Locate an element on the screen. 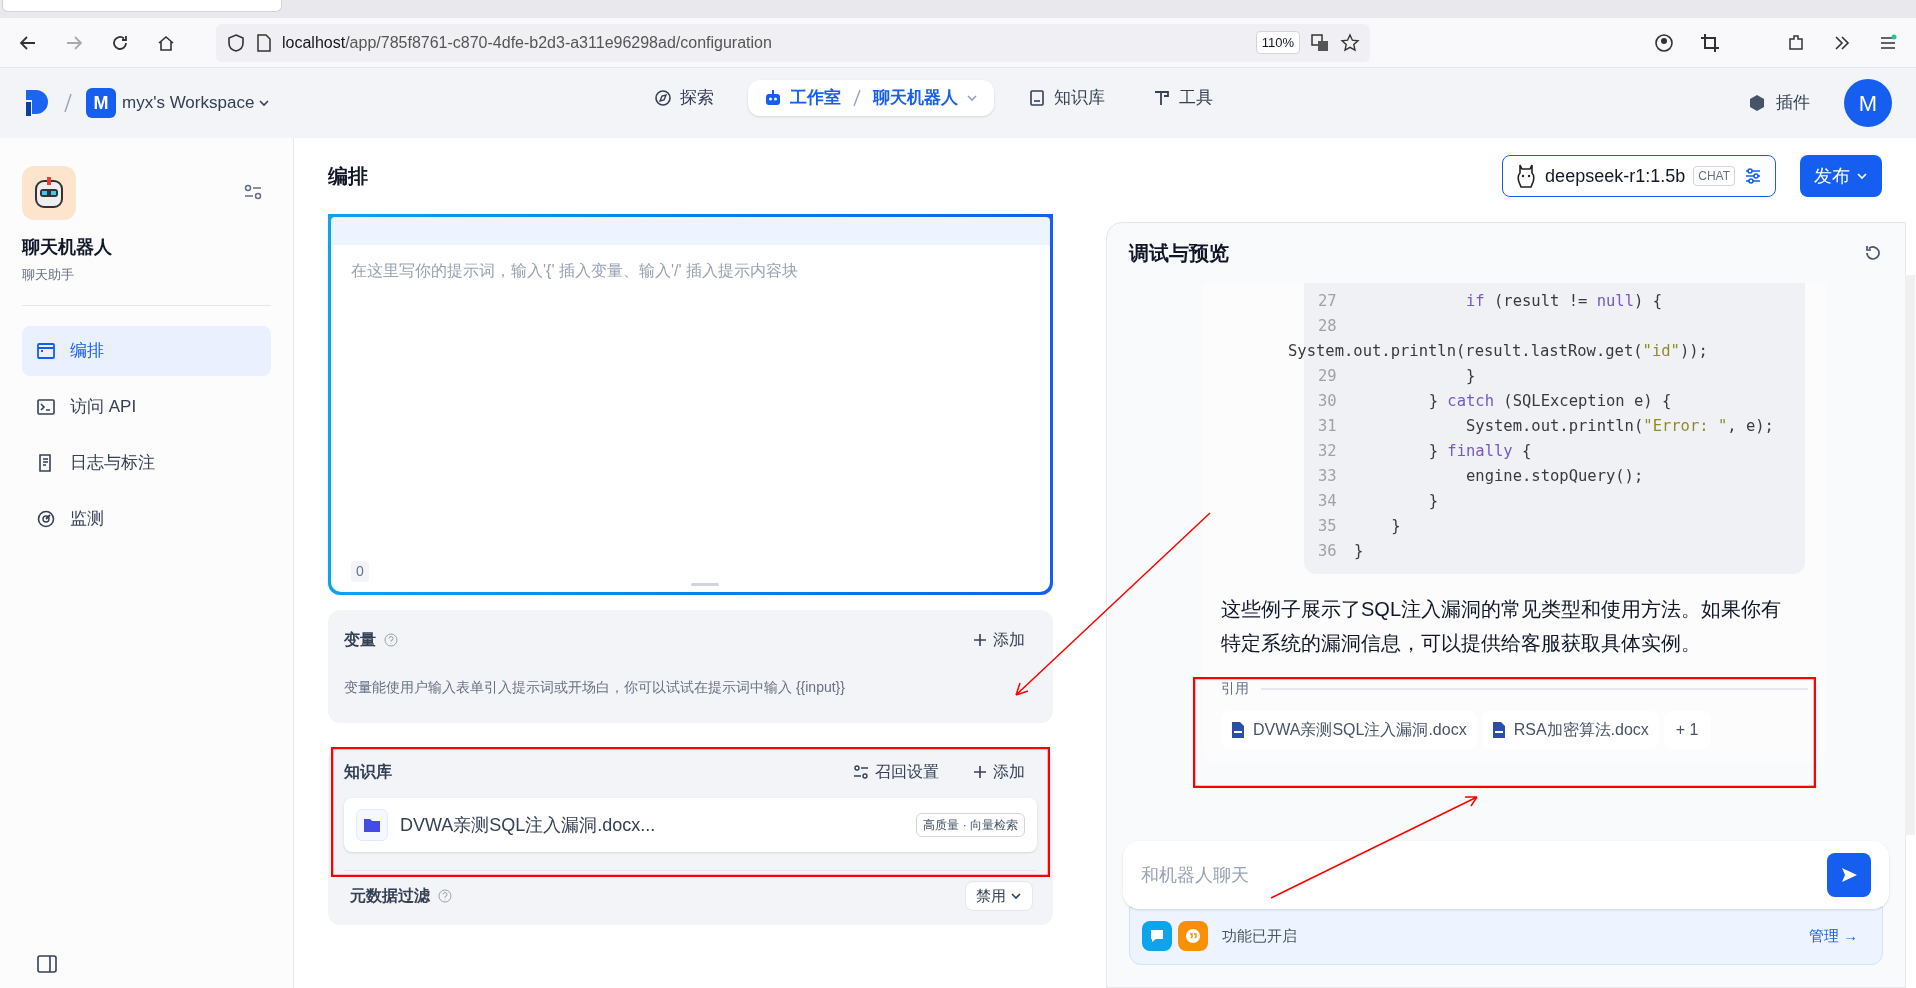 Image resolution: width=1916 pixels, height=988 pixels. code-text: System.out.println(result.lastRow.get("id")); is located at coordinates (1498, 351).